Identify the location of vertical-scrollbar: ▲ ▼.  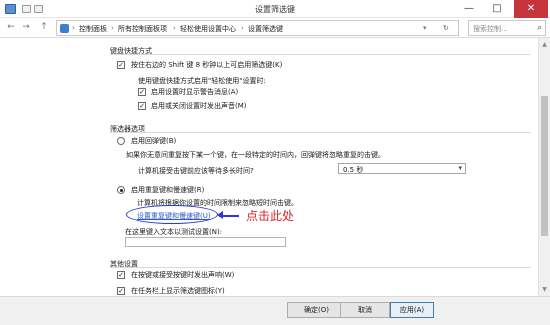
(544, 167).